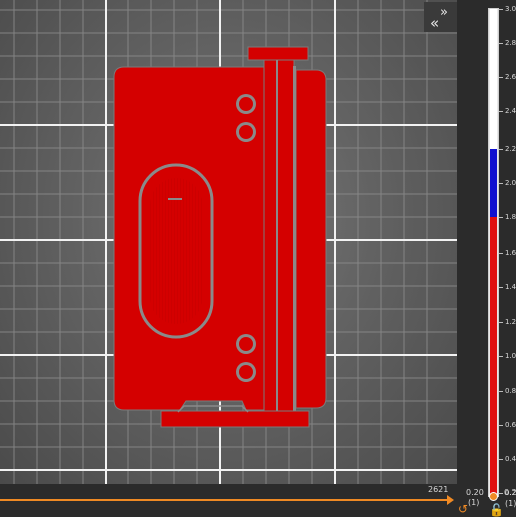 Image resolution: width=516 pixels, height=517 pixels. Describe the element at coordinates (507, 459) in the screenshot. I see `layer-tick: 0.4` at that location.